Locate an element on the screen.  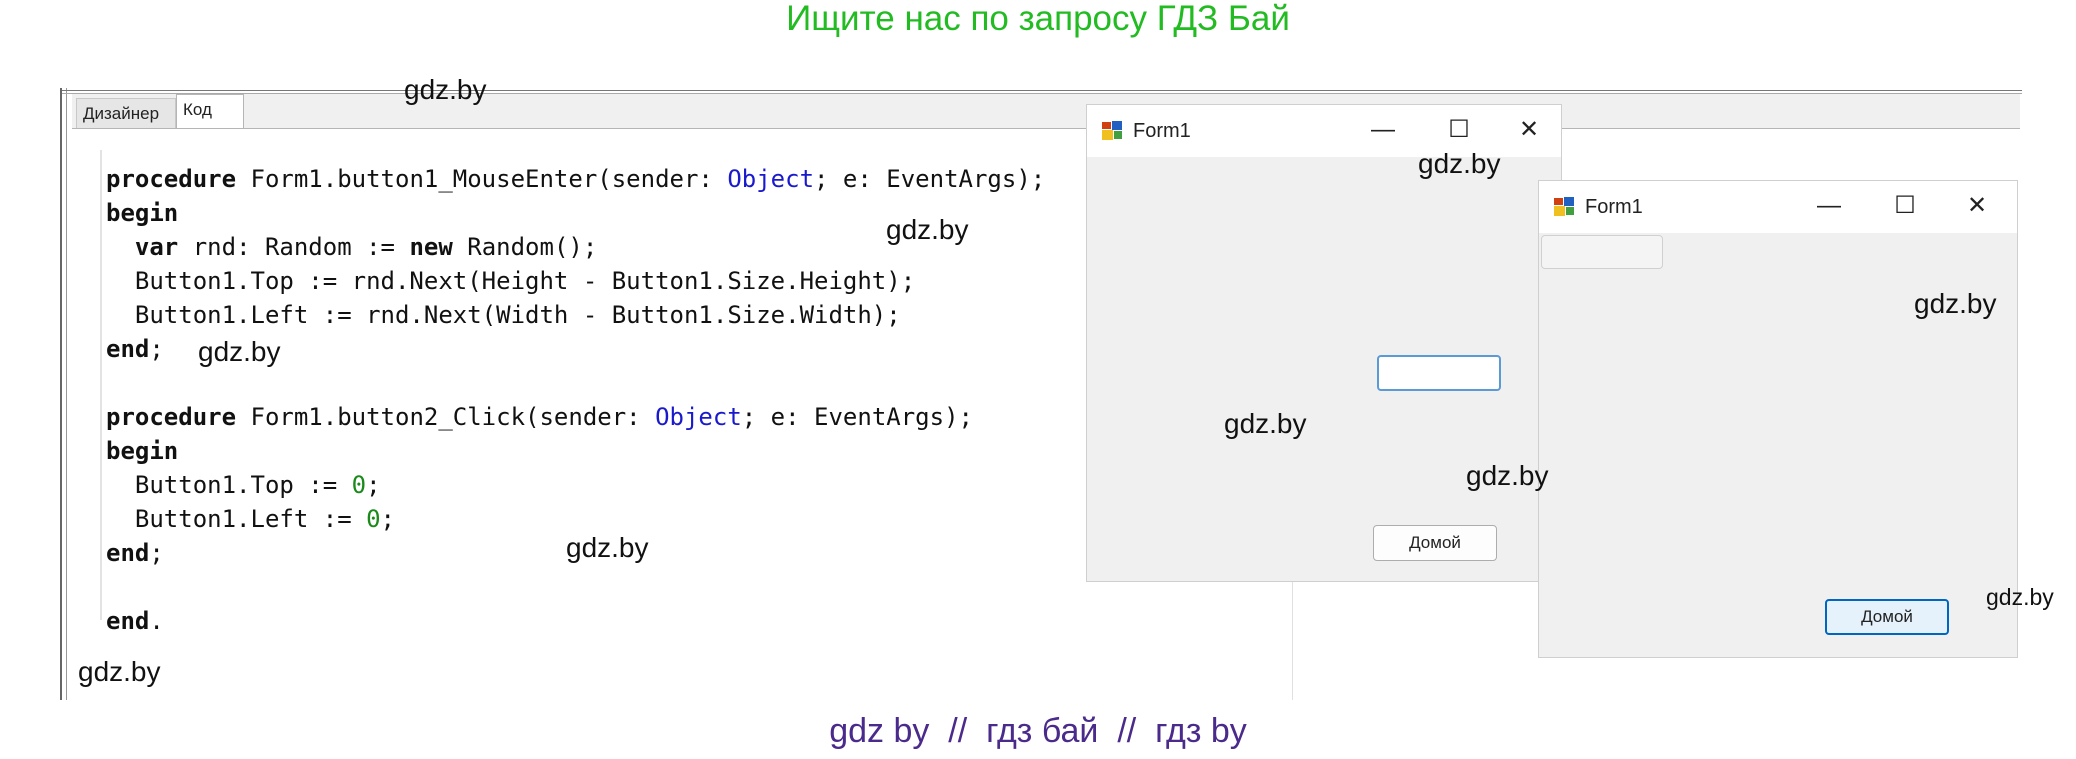
code-line-14: end. is located at coordinates (135, 621).